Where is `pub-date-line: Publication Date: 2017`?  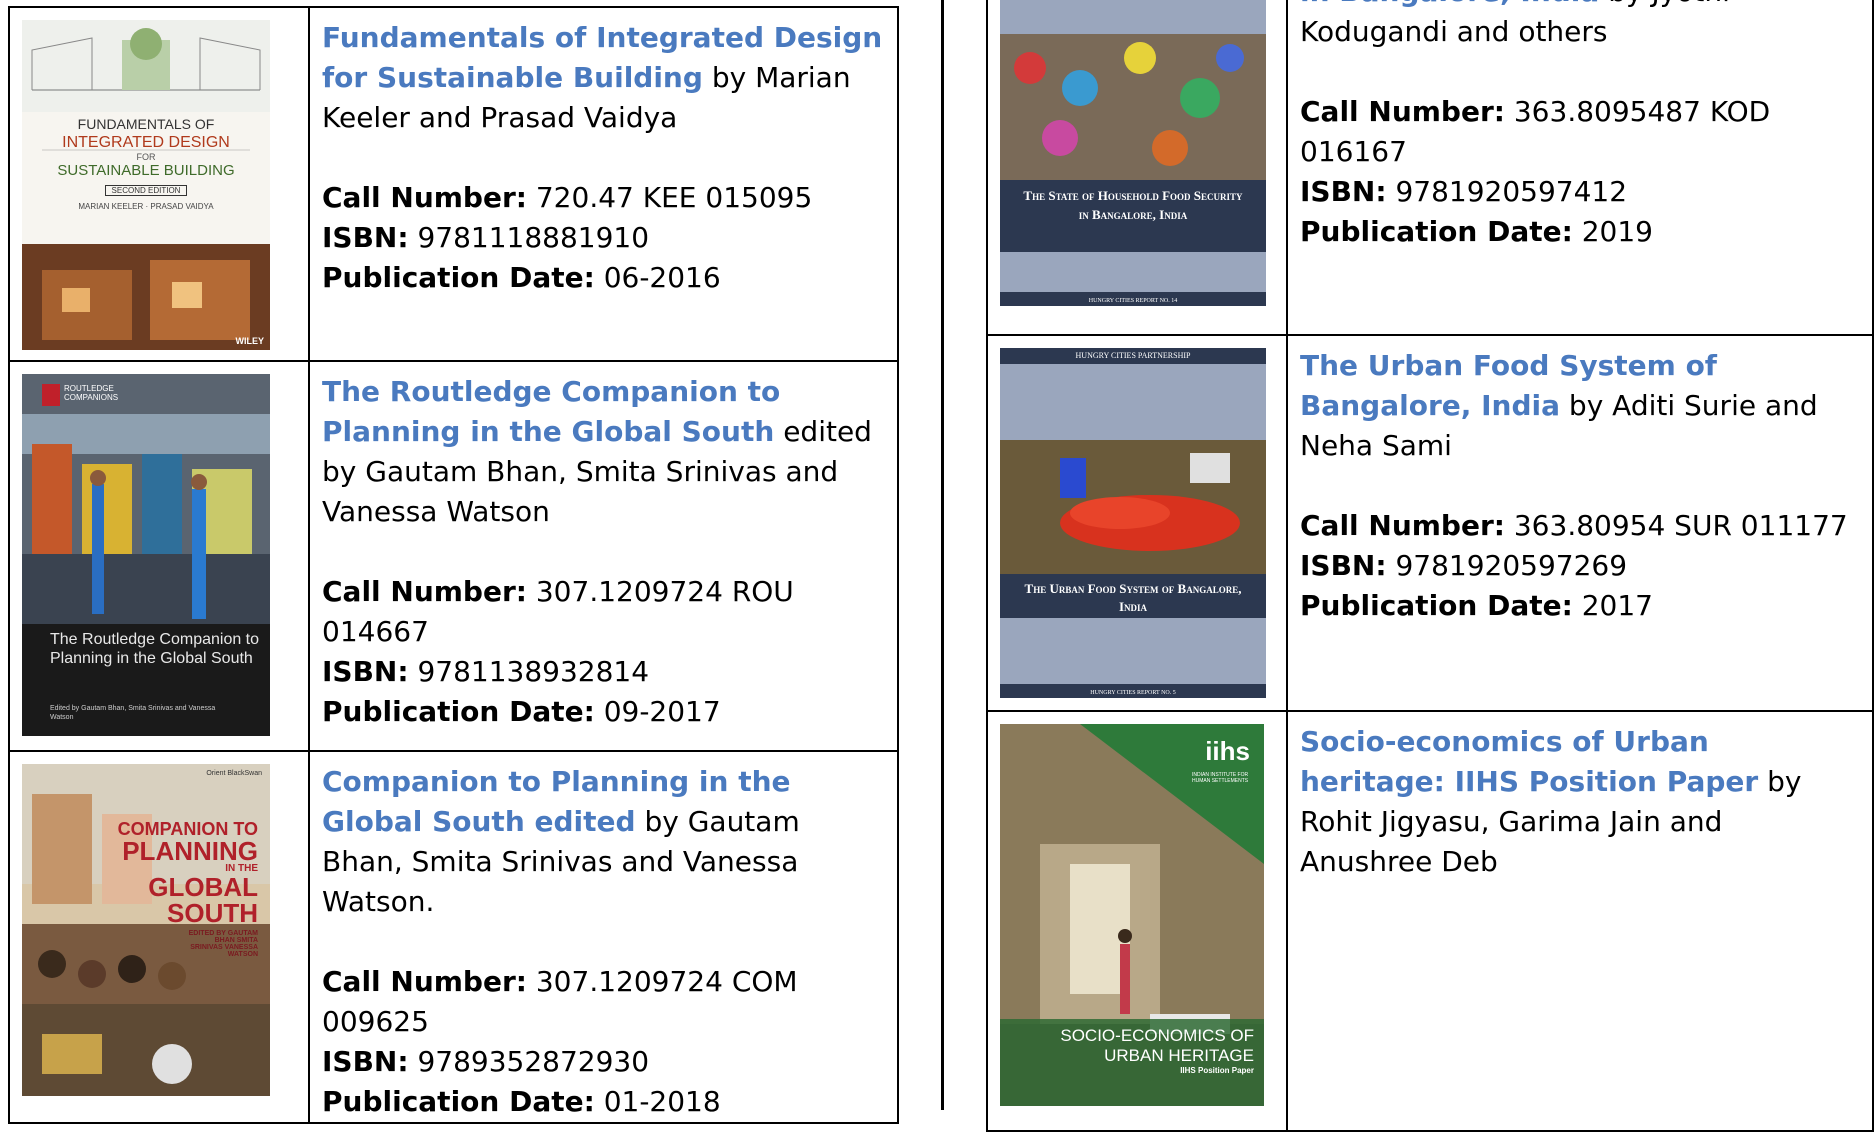
pub-date-line: Publication Date: 2017 is located at coordinates (1580, 606).